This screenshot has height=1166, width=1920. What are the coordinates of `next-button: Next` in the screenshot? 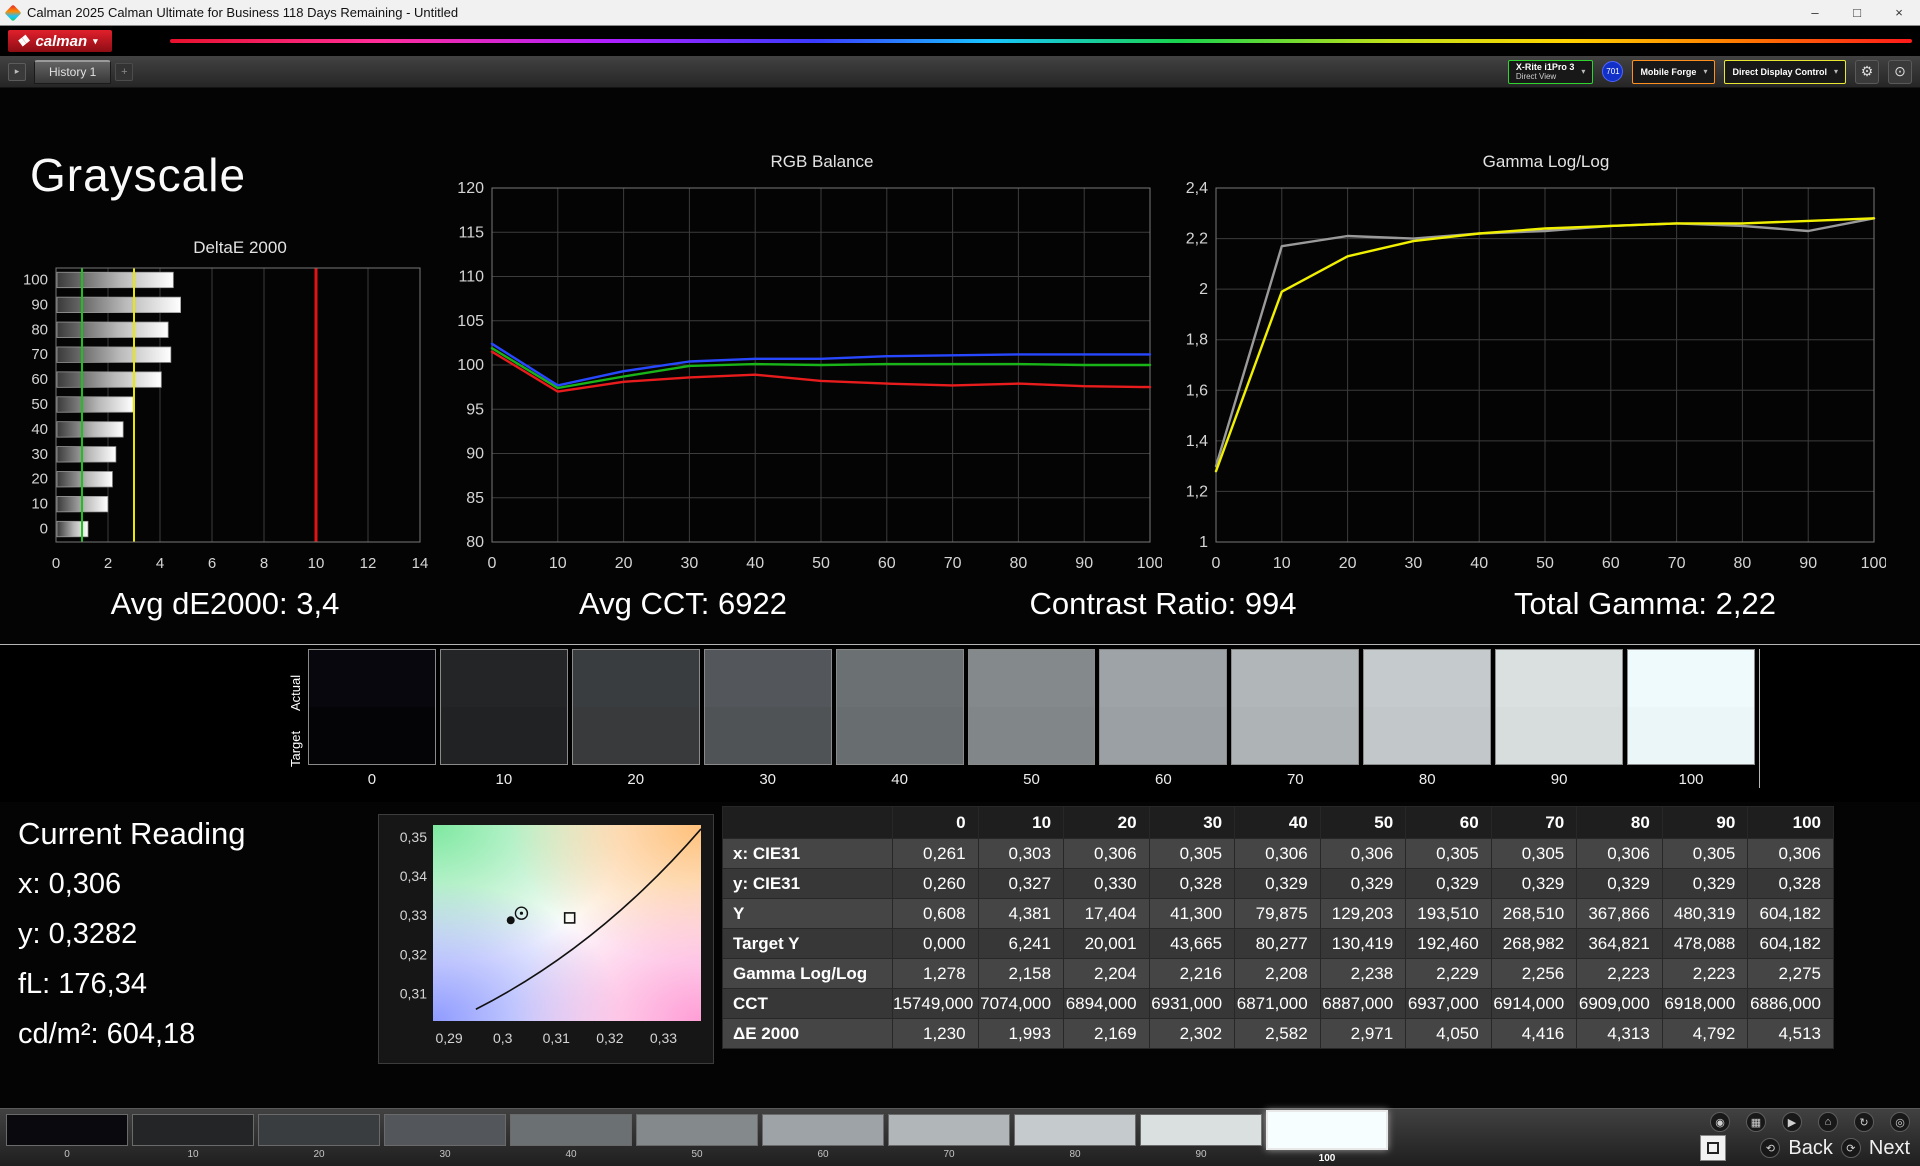 It's located at (1889, 1148).